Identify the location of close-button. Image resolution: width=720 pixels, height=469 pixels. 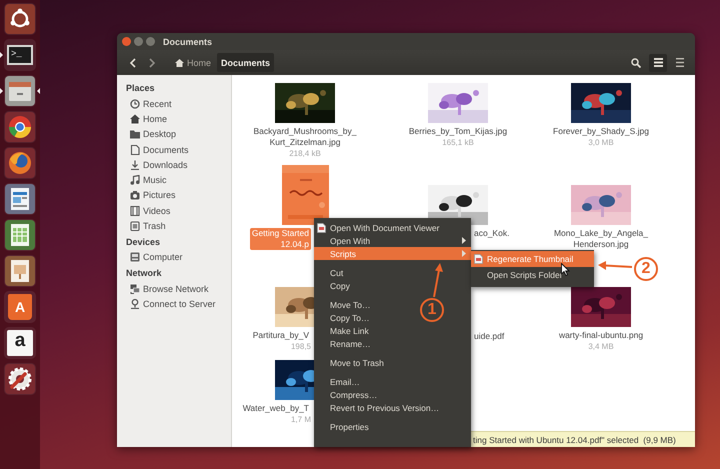
(126, 41).